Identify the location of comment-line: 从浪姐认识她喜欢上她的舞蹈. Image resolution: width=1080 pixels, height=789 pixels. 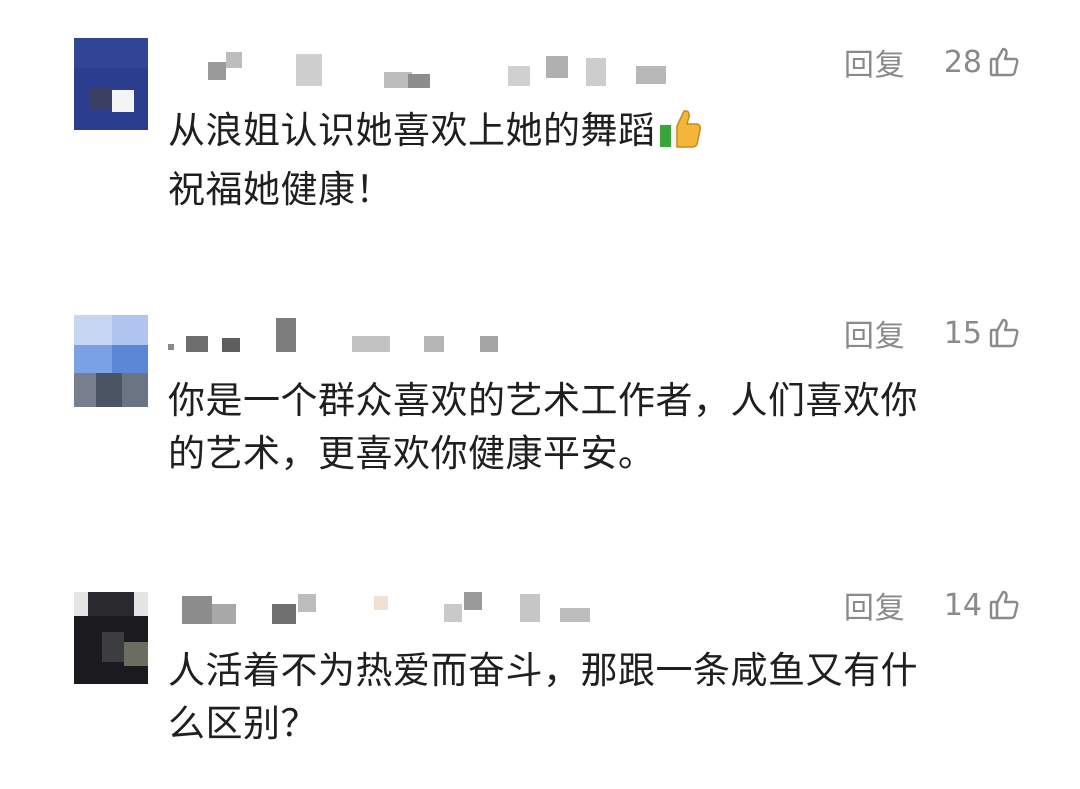
(412, 130).